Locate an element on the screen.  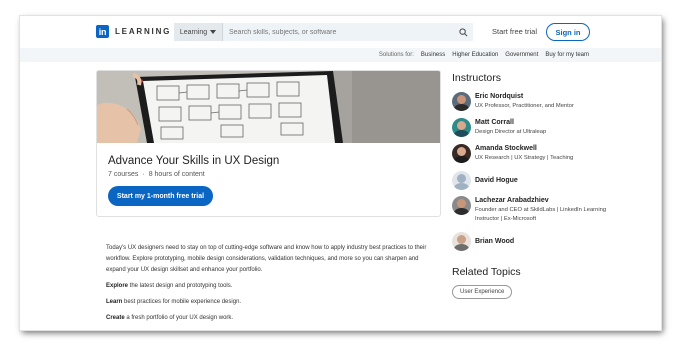
solution-business-link: Business is located at coordinates (433, 55).